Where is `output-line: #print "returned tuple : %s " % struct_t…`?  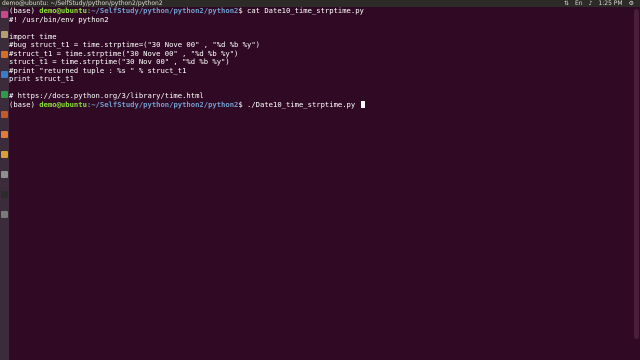
output-line: #print "returned tuple : %s " % struct_t… is located at coordinates (318, 71).